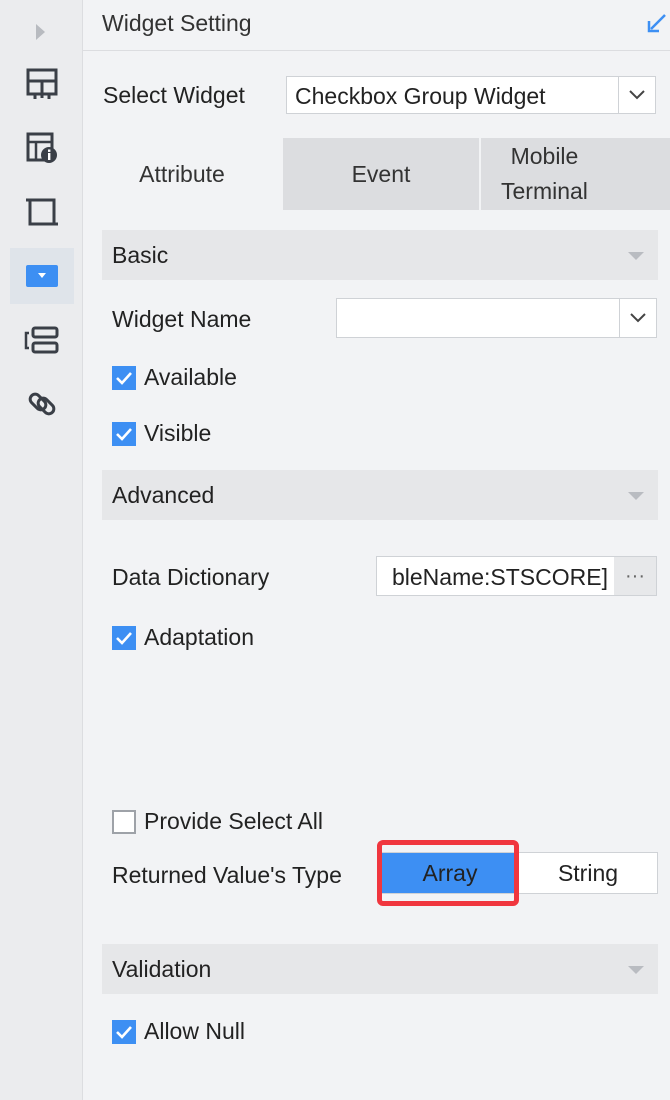  What do you see at coordinates (233, 821) in the screenshot?
I see `provide-select-all-label: Provide Select All` at bounding box center [233, 821].